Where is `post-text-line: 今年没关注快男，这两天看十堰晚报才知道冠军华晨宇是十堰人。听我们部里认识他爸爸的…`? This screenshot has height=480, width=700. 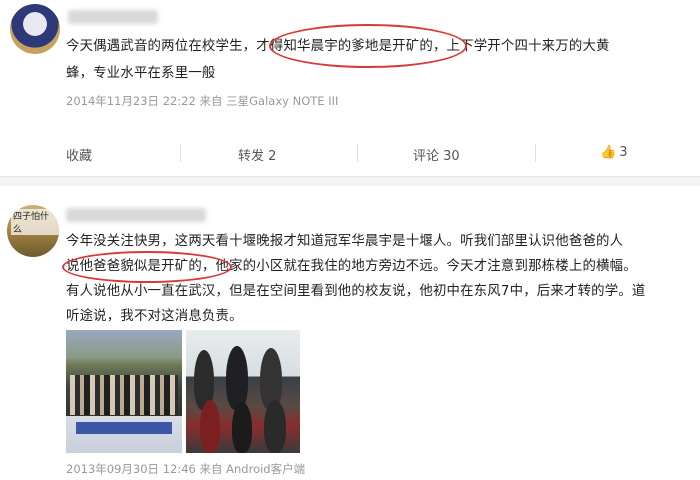 post-text-line: 今年没关注快男，这两天看十堰晚报才知道冠军华晨宇是十堰人。听我们部里认识他爸爸的… is located at coordinates (345, 241).